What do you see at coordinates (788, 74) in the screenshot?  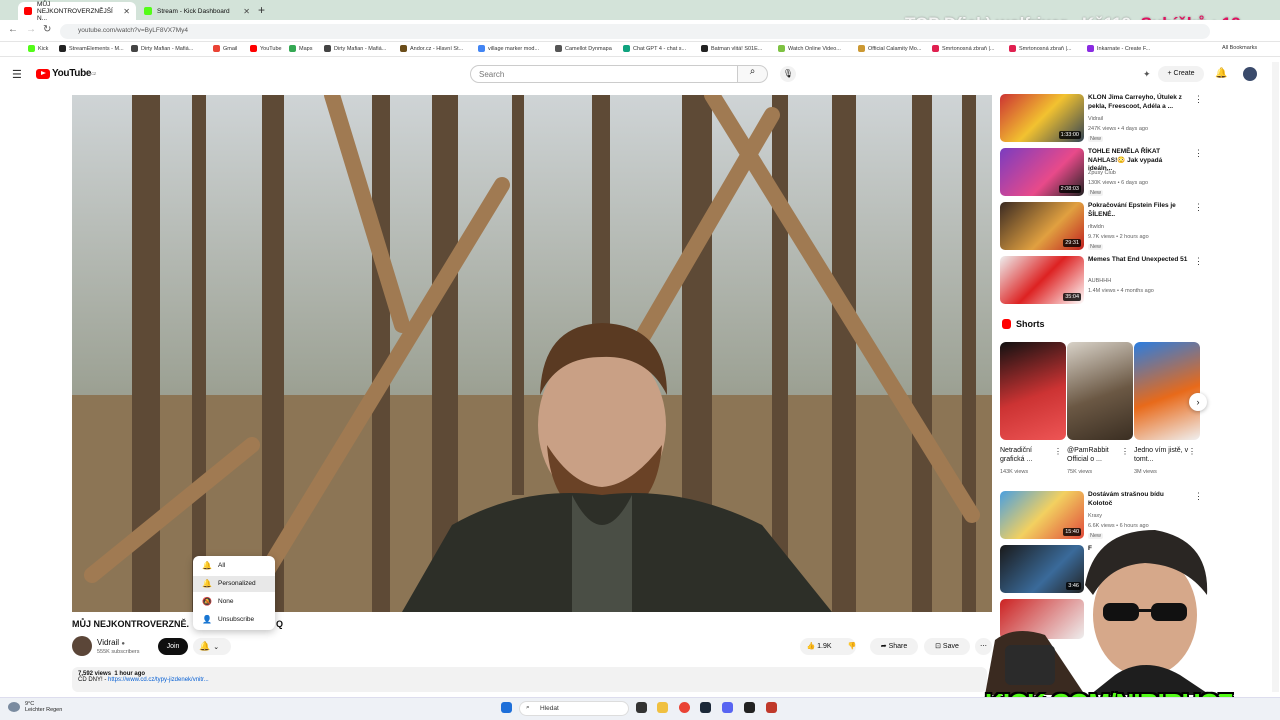 I see `voice-search-icon: 🎙` at bounding box center [788, 74].